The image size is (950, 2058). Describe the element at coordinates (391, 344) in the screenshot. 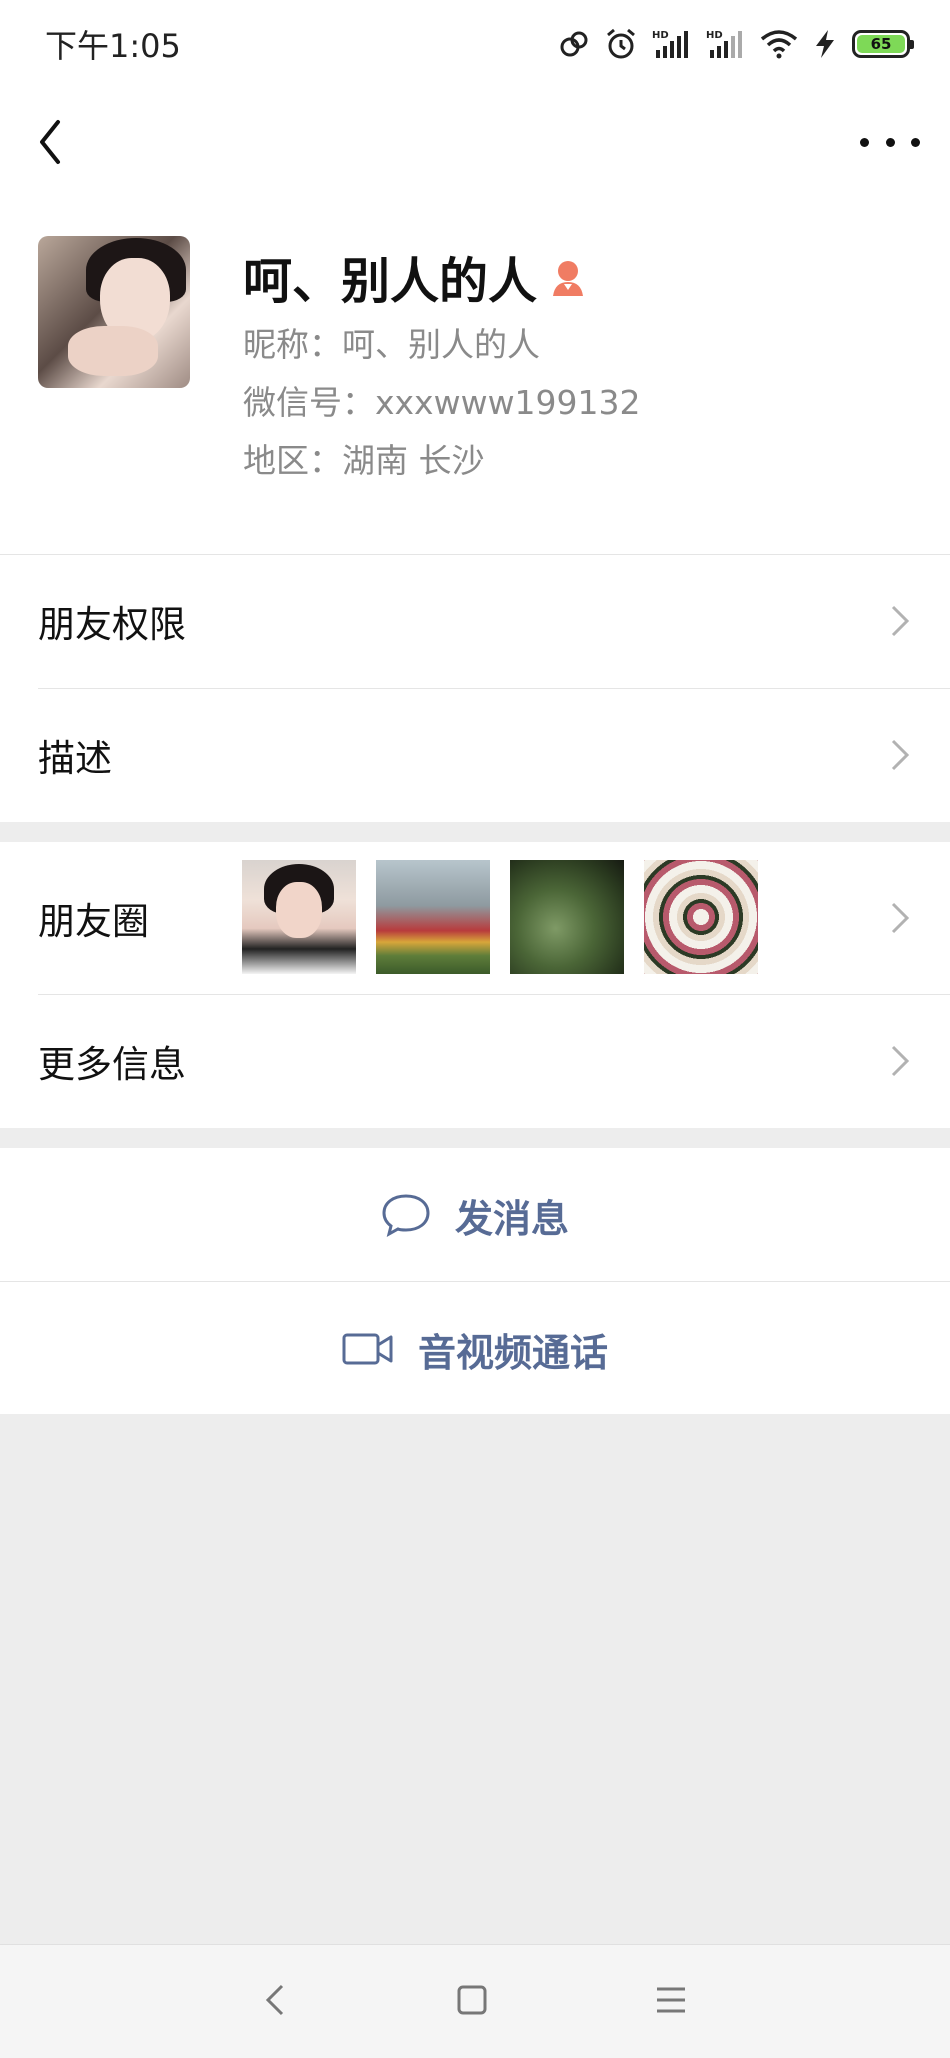

I see `nickname-line: 昵称：呵、别人的人` at that location.